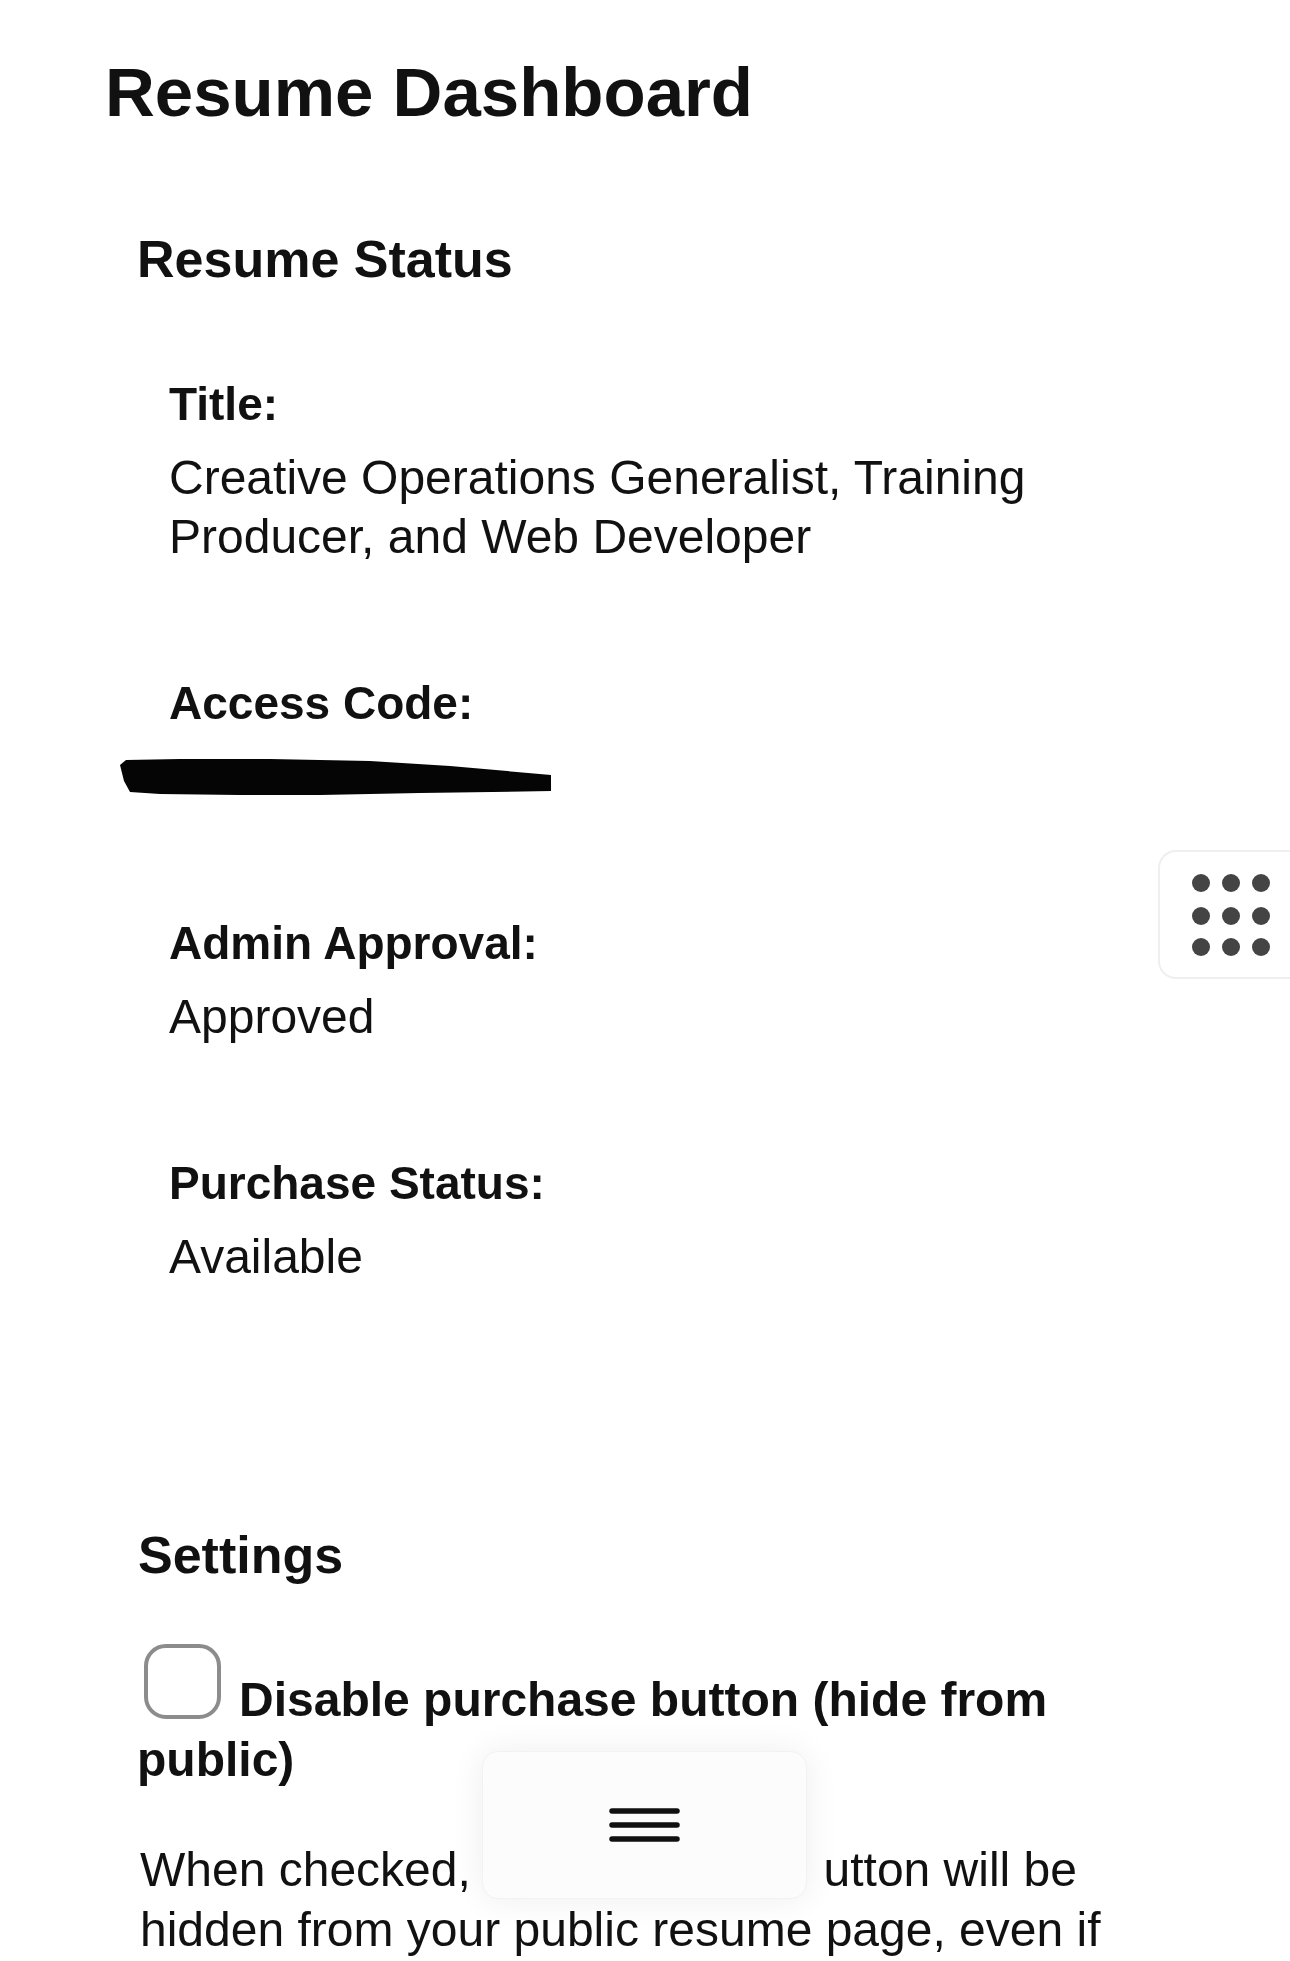 The height and width of the screenshot is (1961, 1290). What do you see at coordinates (241, 1555) in the screenshot?
I see `section-heading: Settings` at bounding box center [241, 1555].